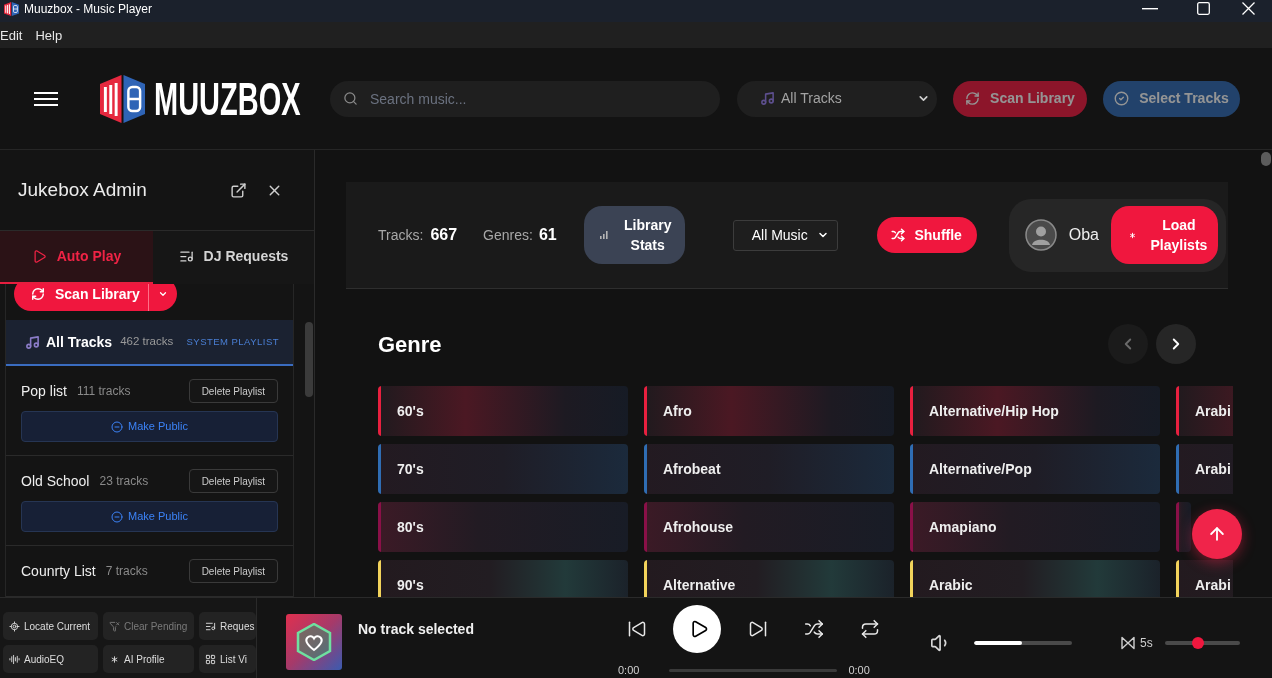 The image size is (1272, 678). I want to click on crossfade-slider, so click(1202, 642).